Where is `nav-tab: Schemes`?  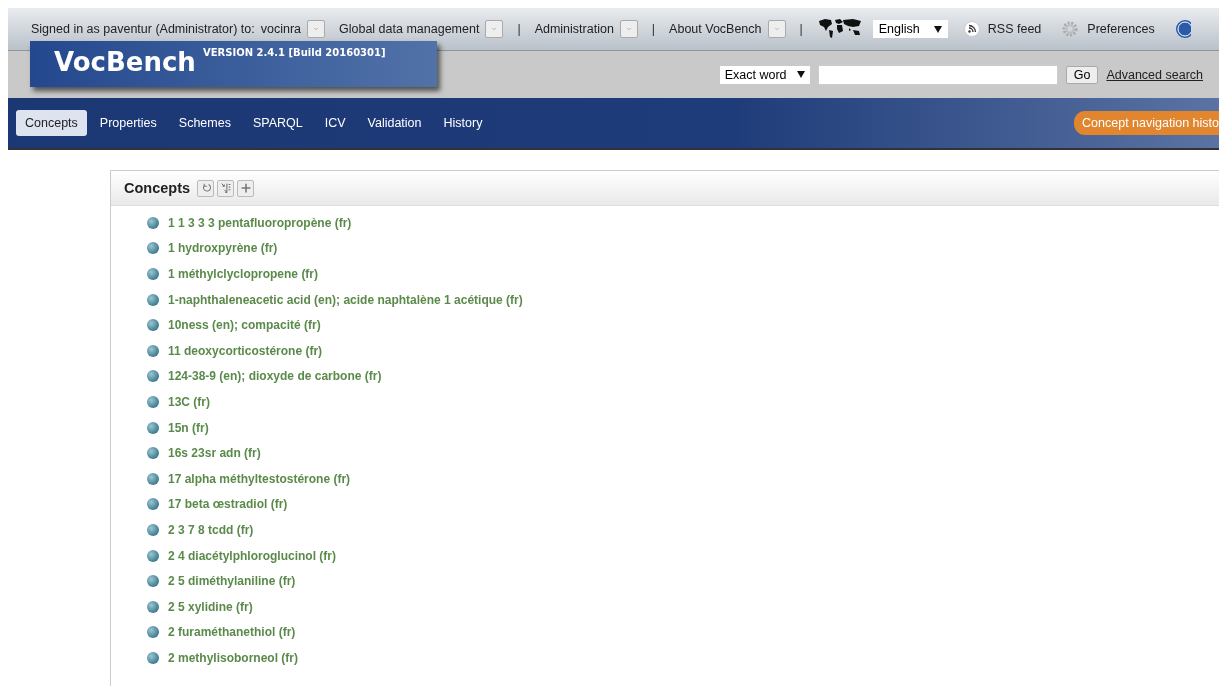
nav-tab: Schemes is located at coordinates (204, 123).